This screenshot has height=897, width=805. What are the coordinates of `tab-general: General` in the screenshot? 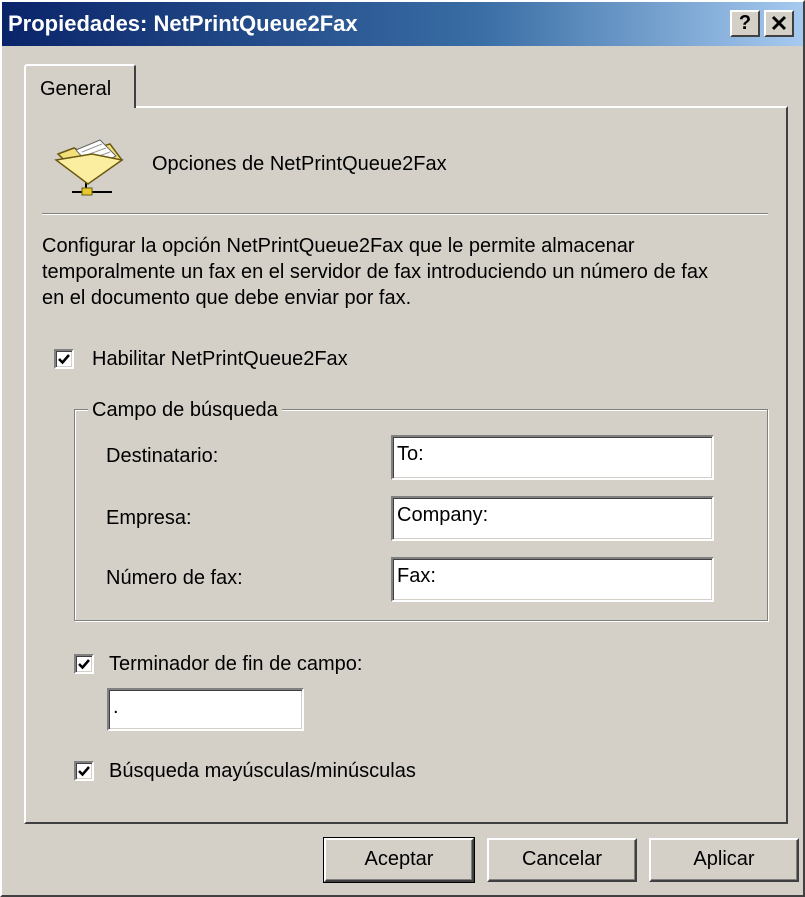 It's located at (80, 86).